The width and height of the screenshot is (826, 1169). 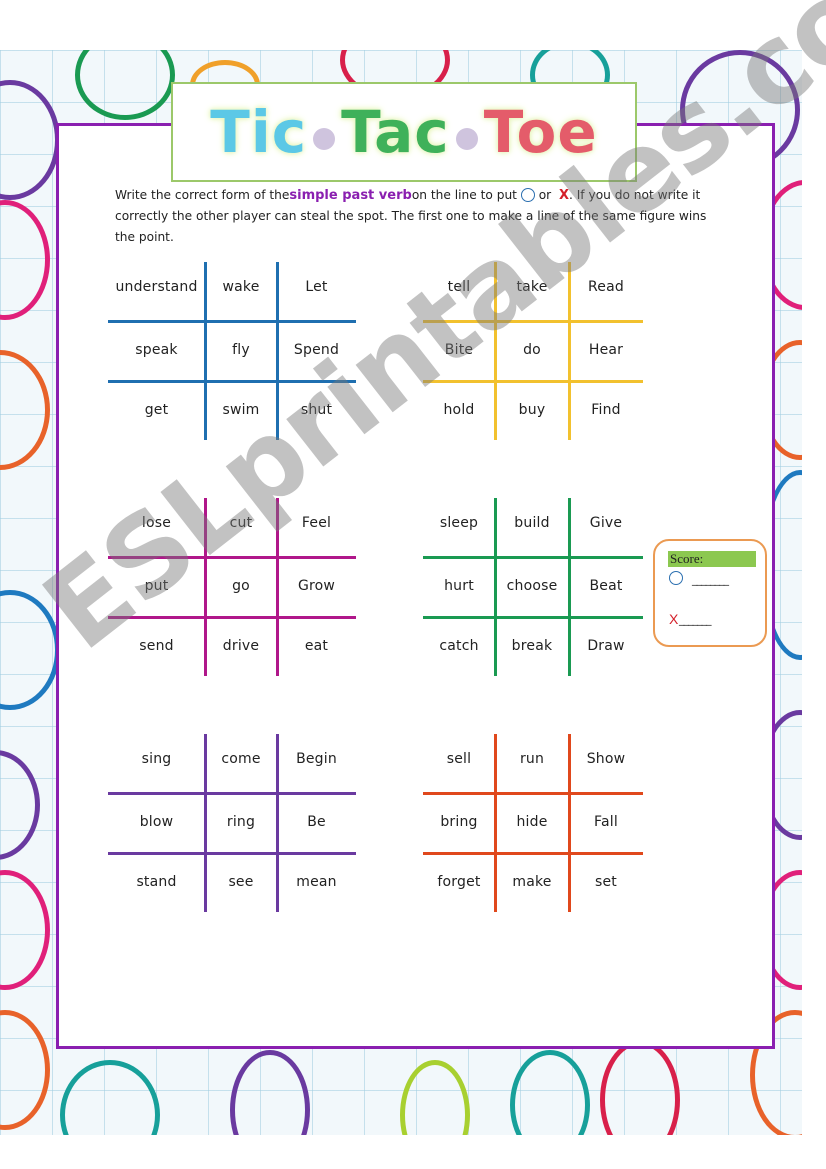 What do you see at coordinates (545, 195) in the screenshot?
I see `instructions-or: or` at bounding box center [545, 195].